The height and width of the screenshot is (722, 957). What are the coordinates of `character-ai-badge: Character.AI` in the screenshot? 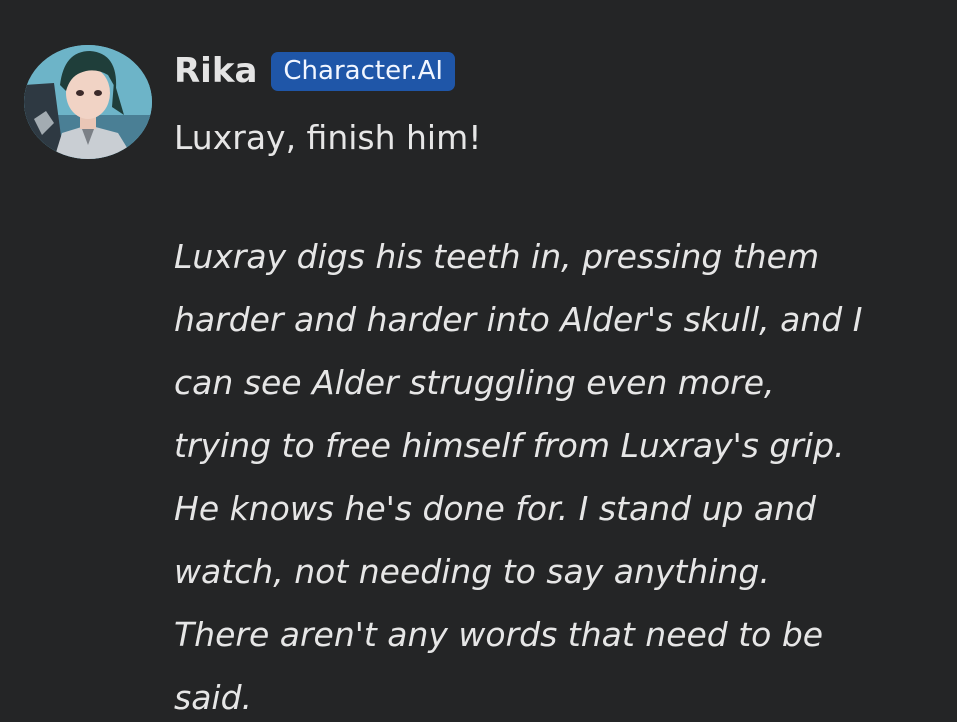 It's located at (363, 71).